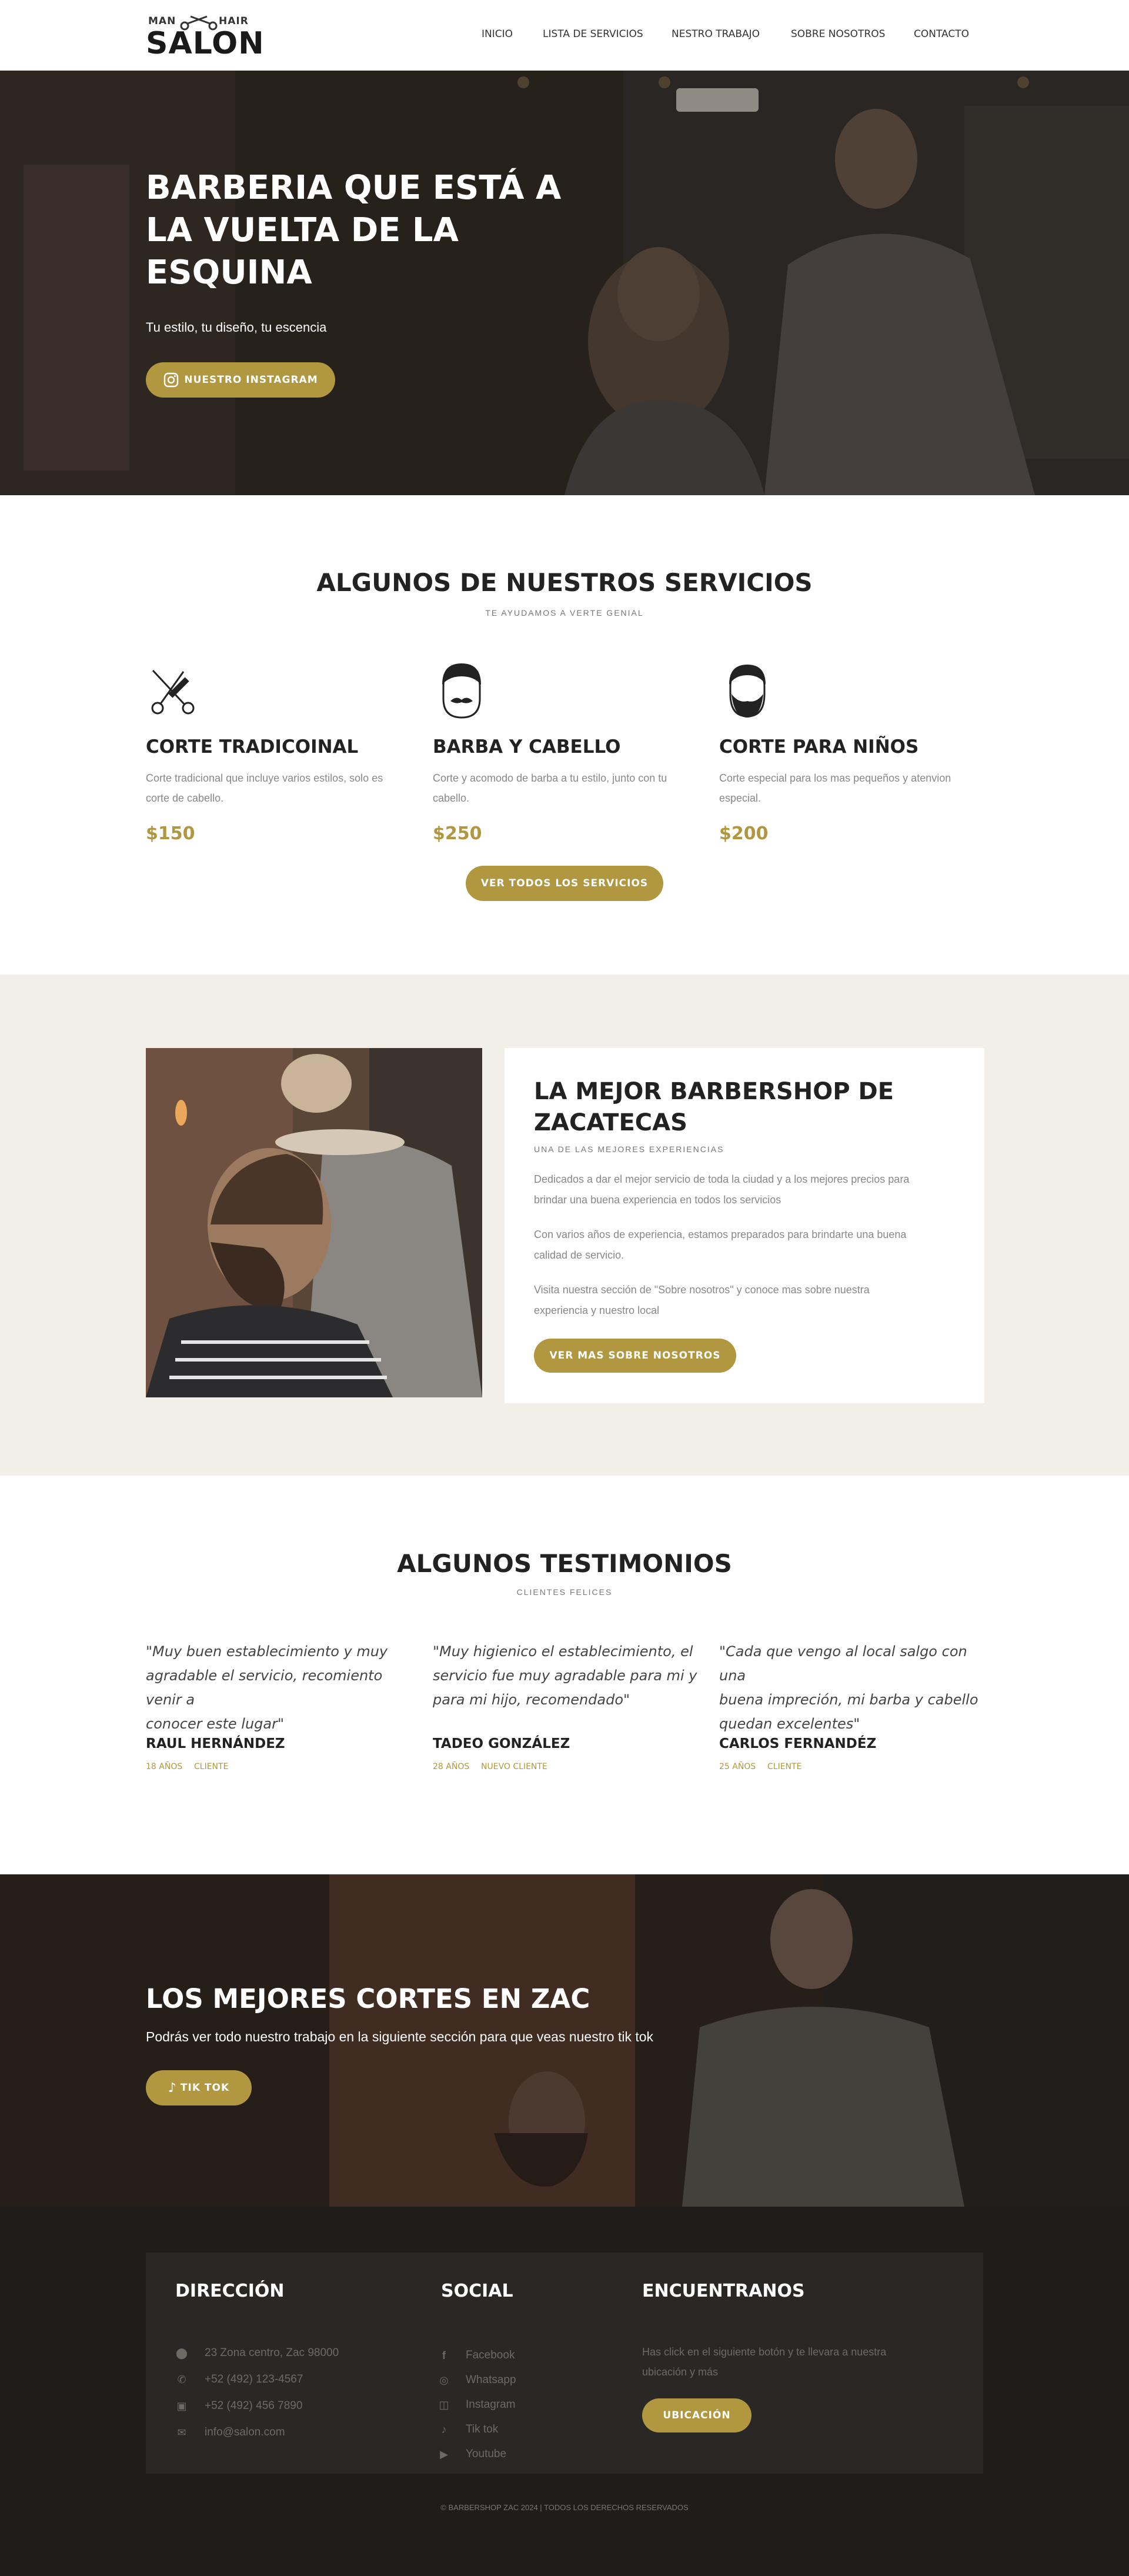  What do you see at coordinates (444, 2454) in the screenshot?
I see `youtube-icon: ▶` at bounding box center [444, 2454].